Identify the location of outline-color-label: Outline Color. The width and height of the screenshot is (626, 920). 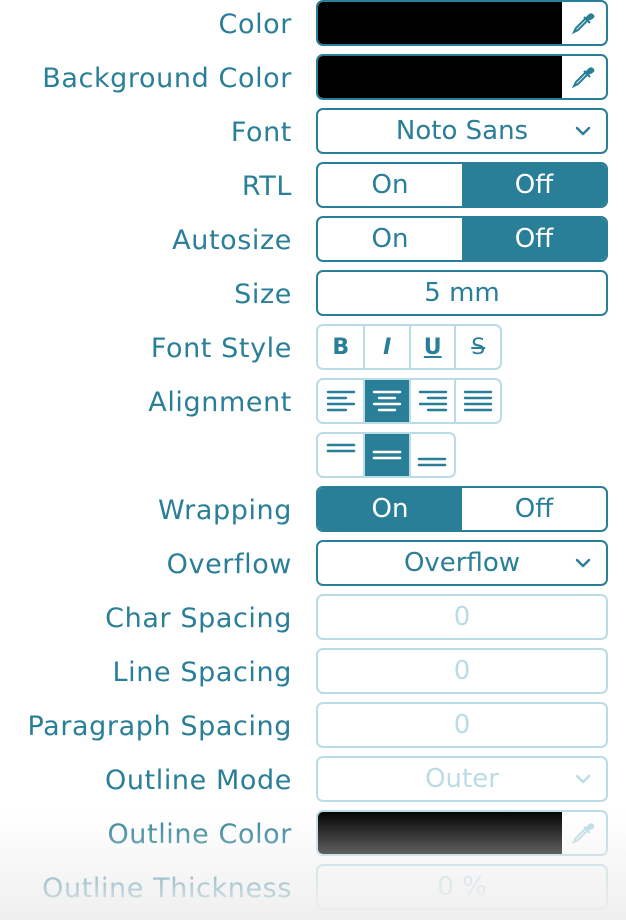
(199, 834).